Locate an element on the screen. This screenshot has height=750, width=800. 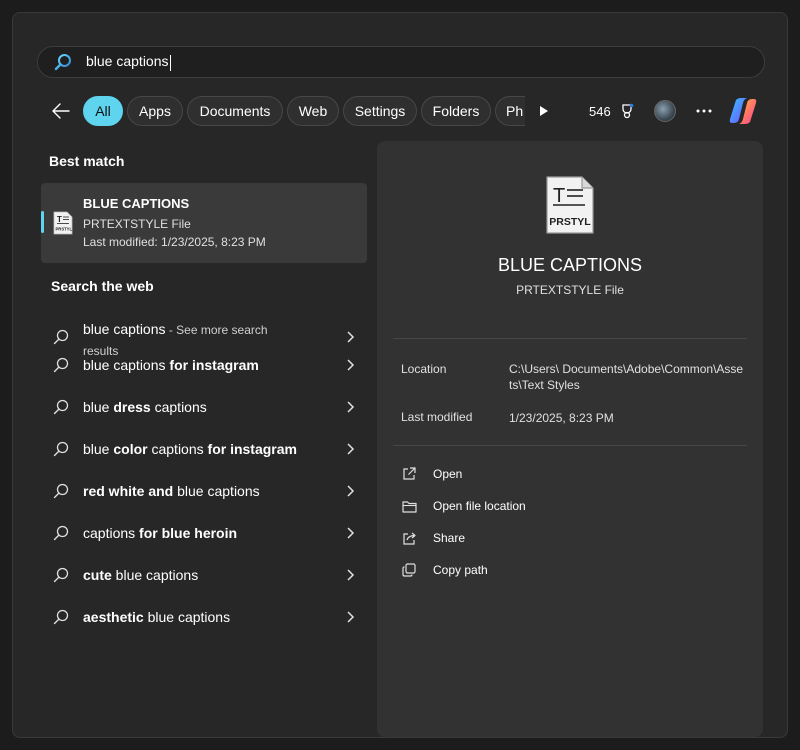
back-button is located at coordinates (61, 111).